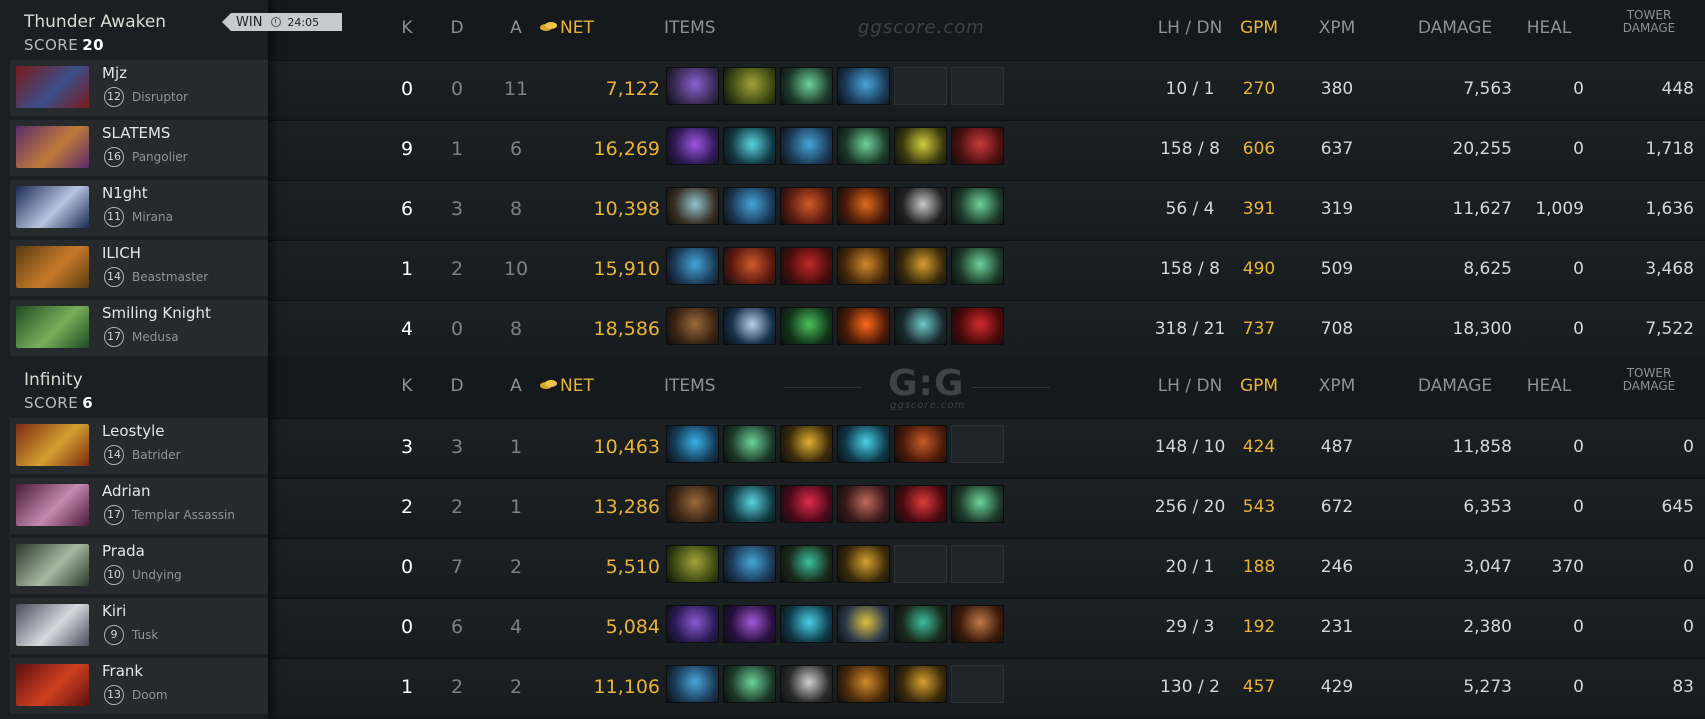  I want to click on player-stats-row: 3 3 1 10,463 148 / 10 424 487 11,858 0 0, so click(986, 446).